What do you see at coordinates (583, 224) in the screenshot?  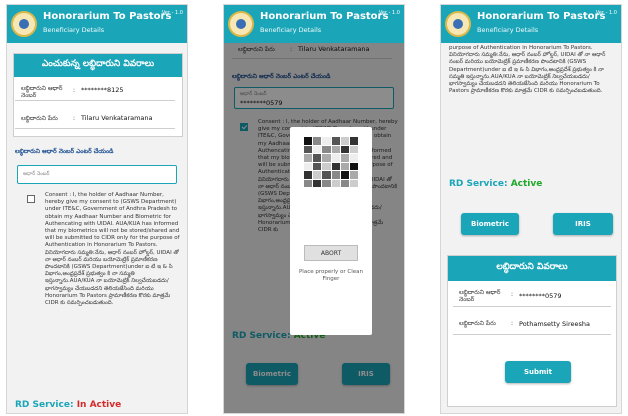 I see `iris-button: IRIS` at bounding box center [583, 224].